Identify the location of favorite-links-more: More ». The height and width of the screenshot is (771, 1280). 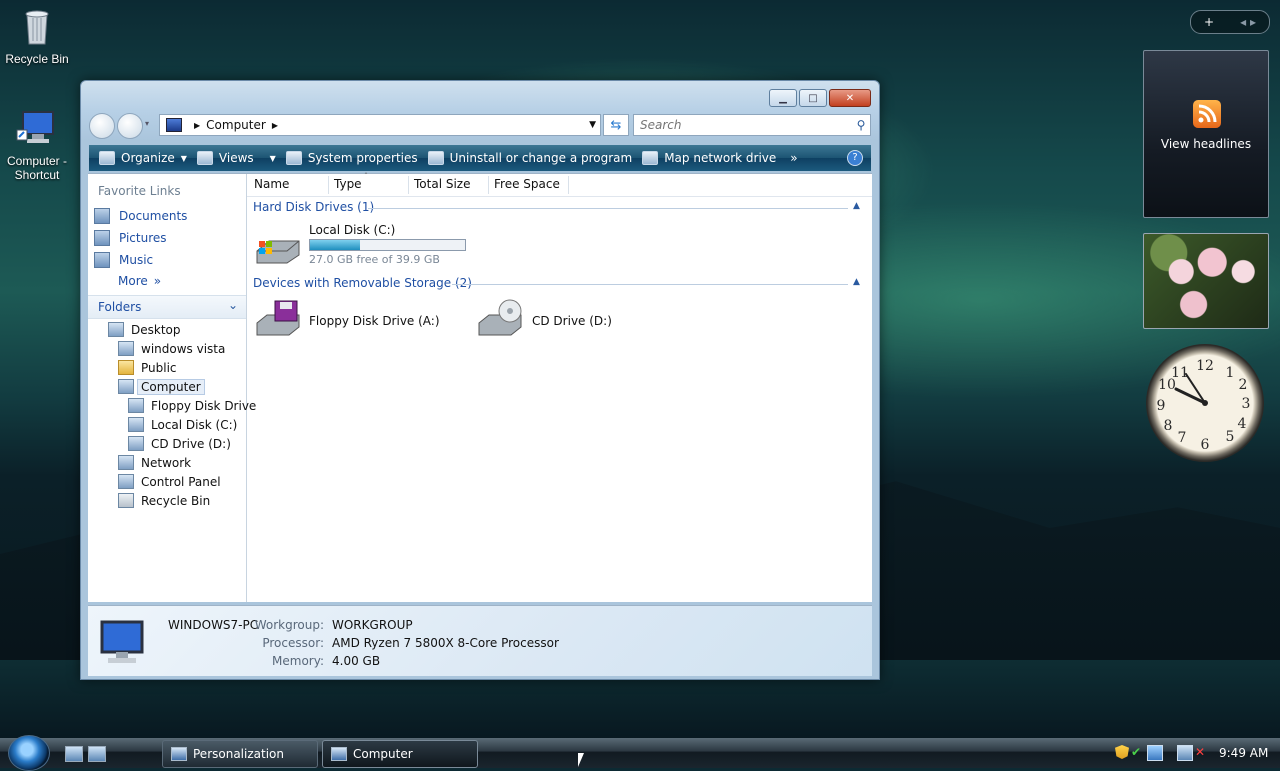
(139, 281).